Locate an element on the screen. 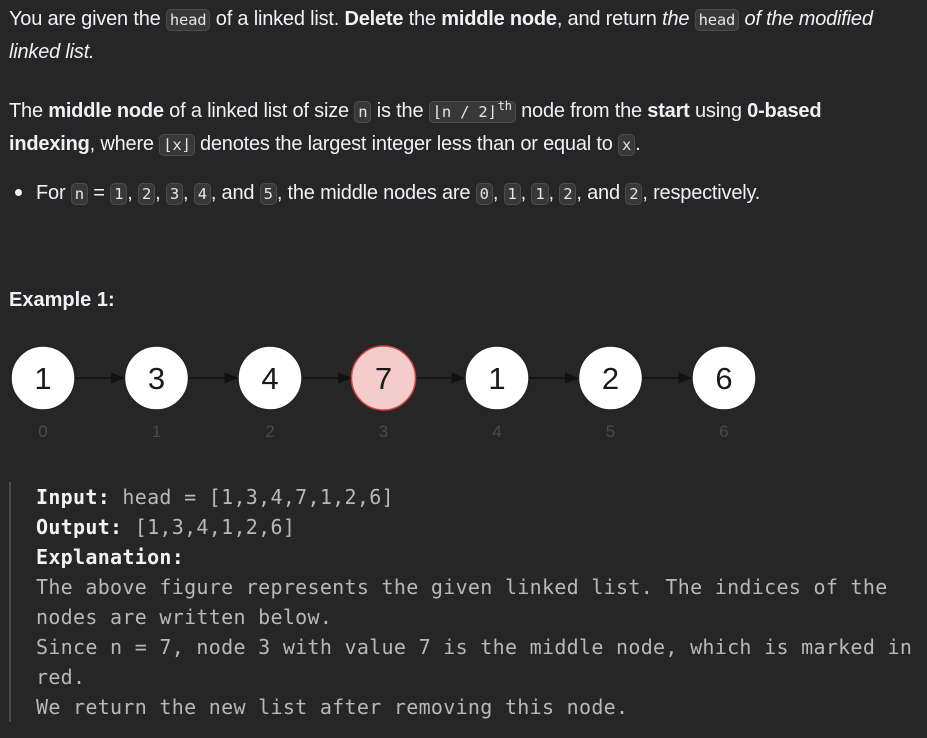 The image size is (927, 738). definition-text: node from the is located at coordinates (581, 111).